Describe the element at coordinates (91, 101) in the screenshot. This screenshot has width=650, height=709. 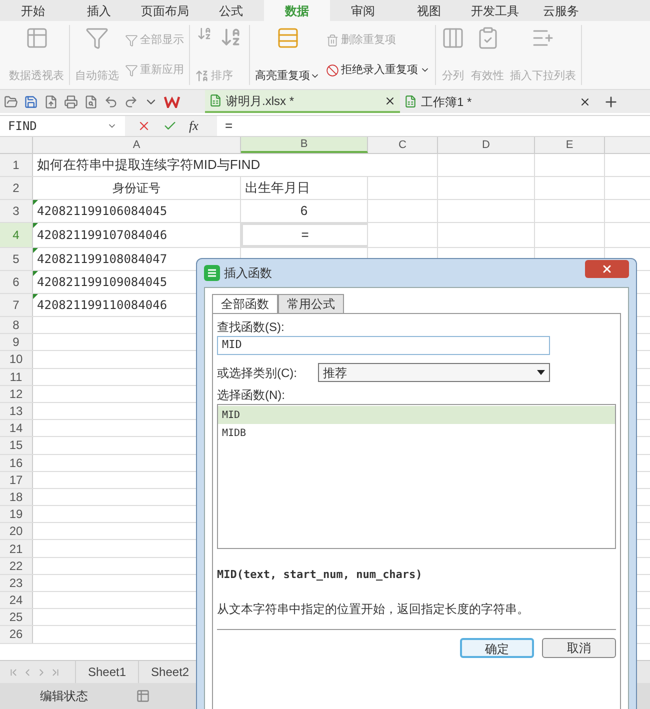
I see `preview-icon` at that location.